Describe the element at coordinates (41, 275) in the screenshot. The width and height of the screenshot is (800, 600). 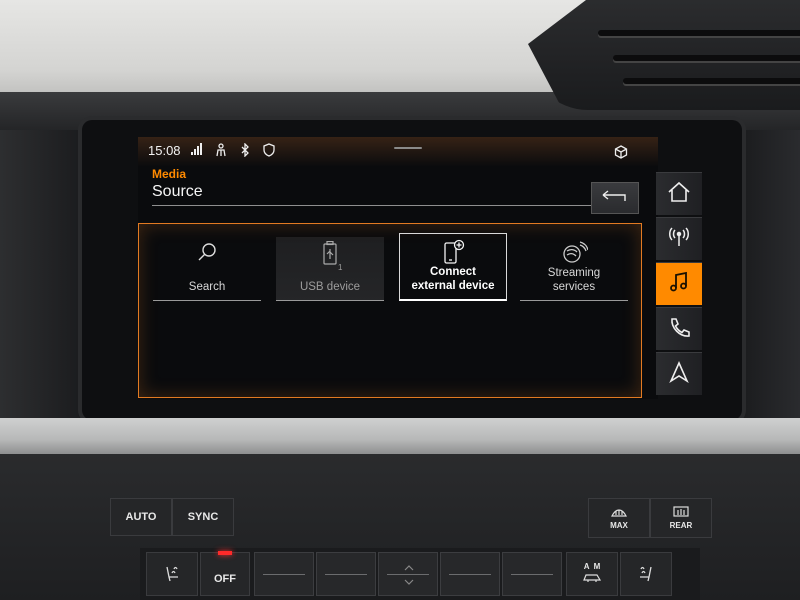
I see `dashboard-left-panel` at that location.